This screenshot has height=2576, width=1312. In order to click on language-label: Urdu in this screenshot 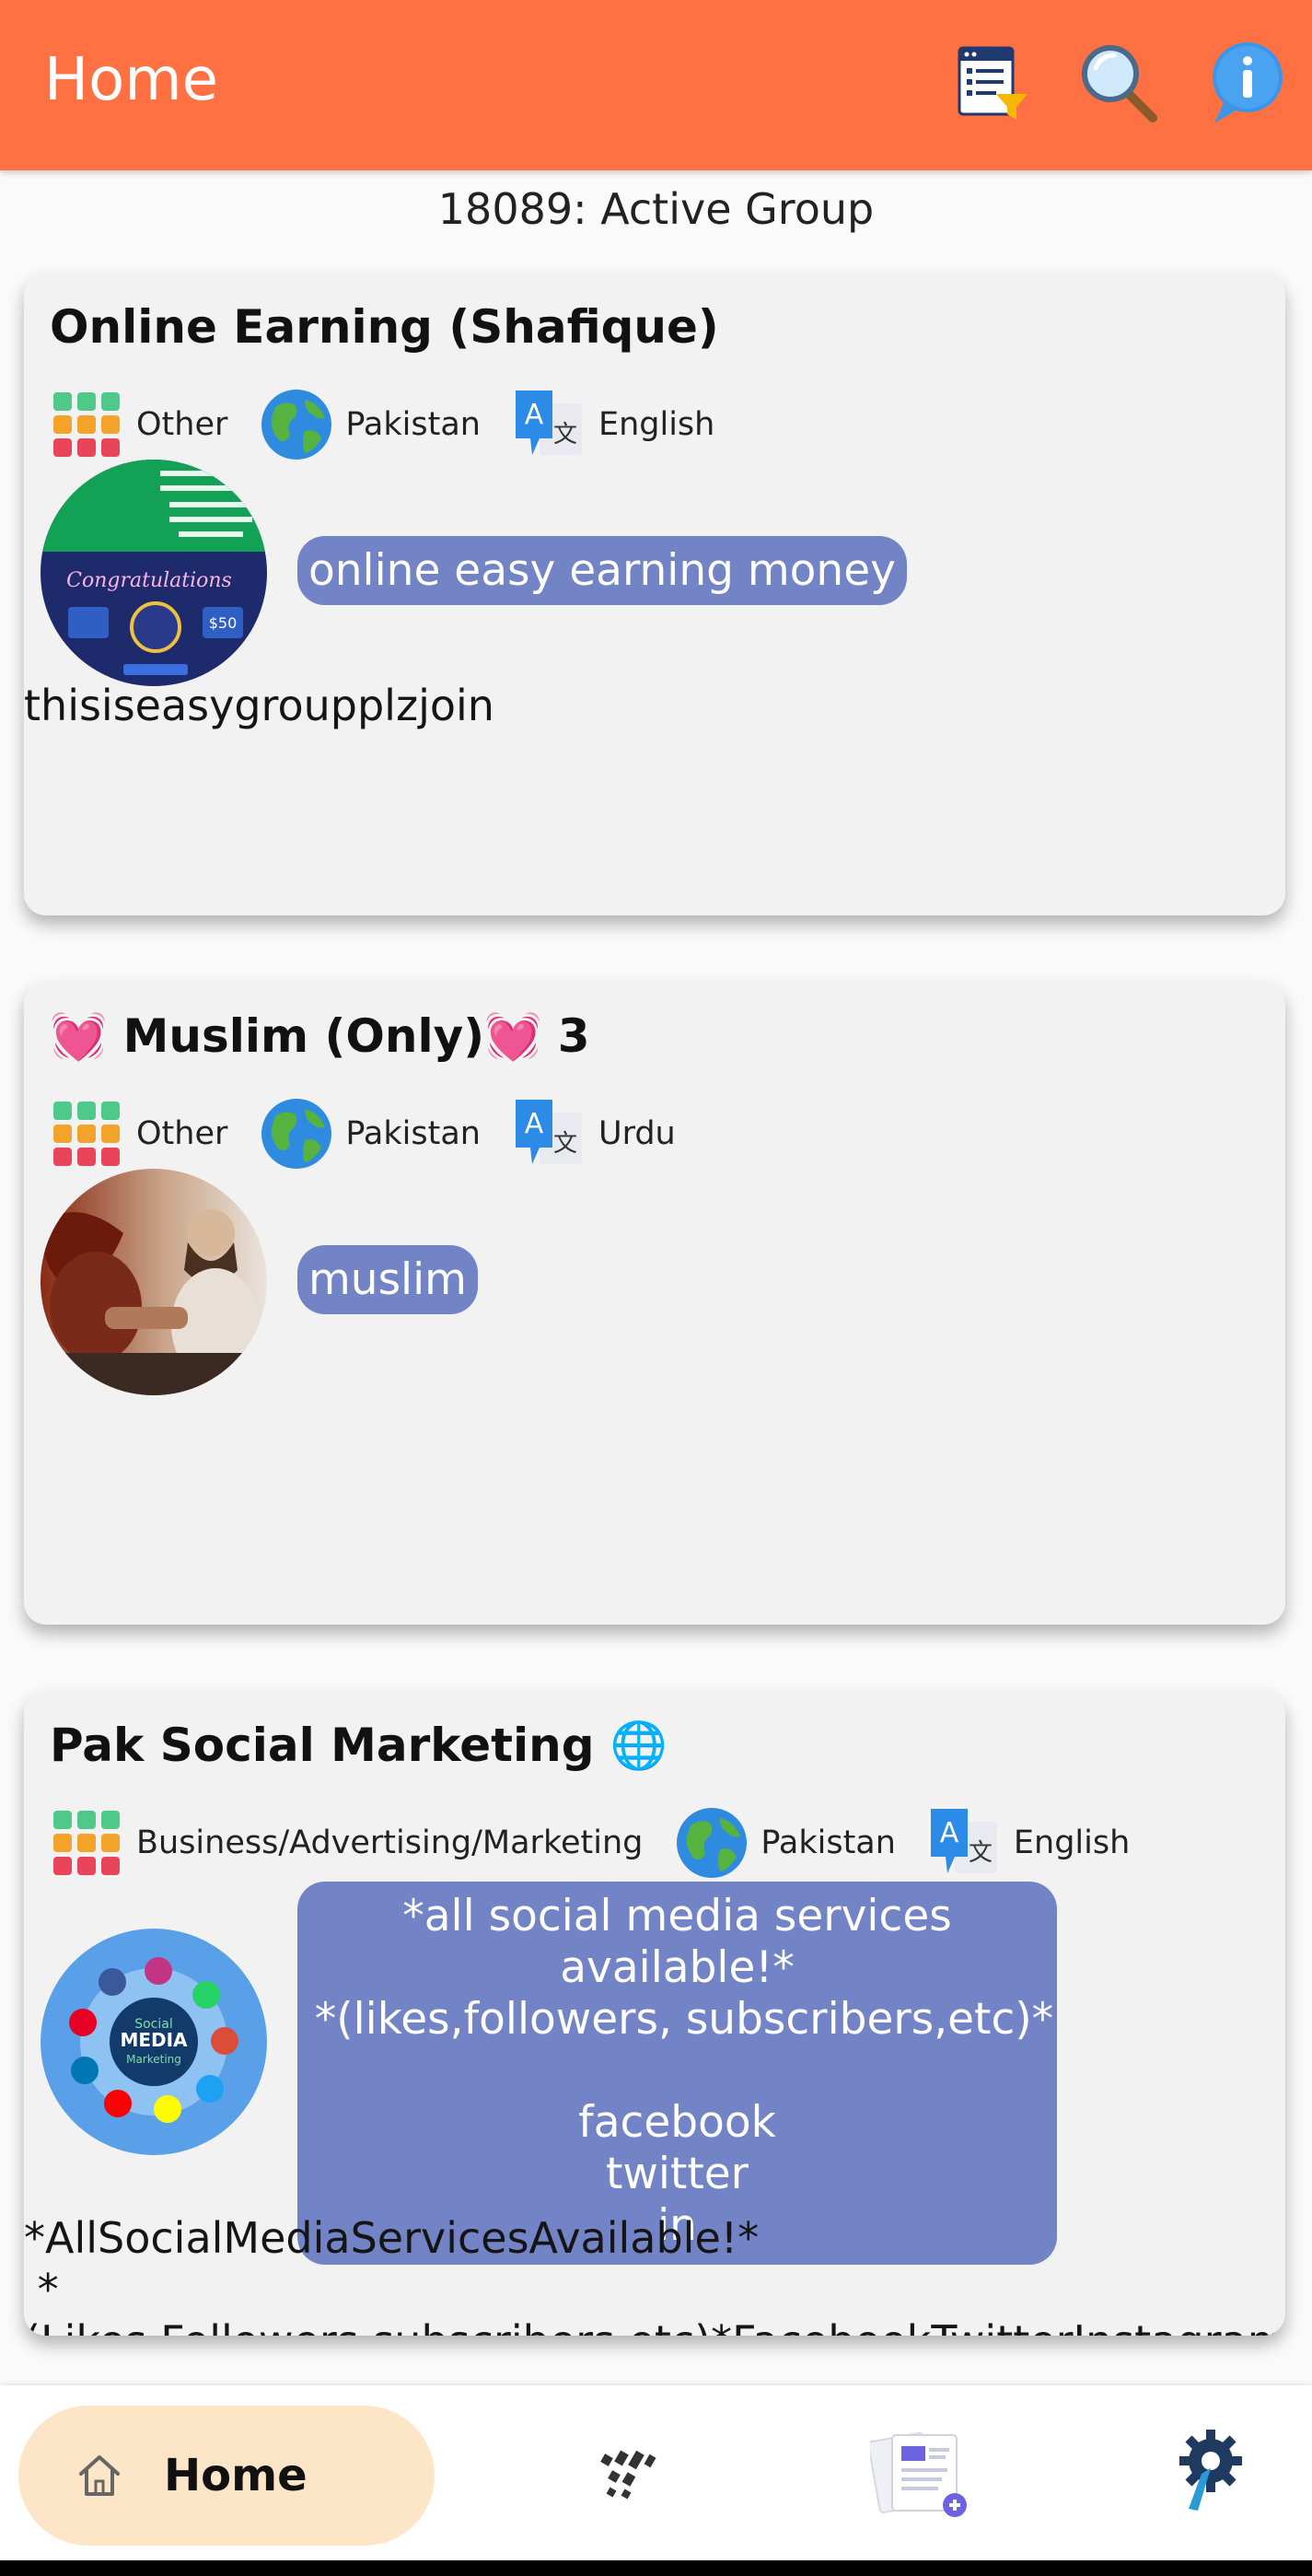, I will do `click(637, 1133)`.